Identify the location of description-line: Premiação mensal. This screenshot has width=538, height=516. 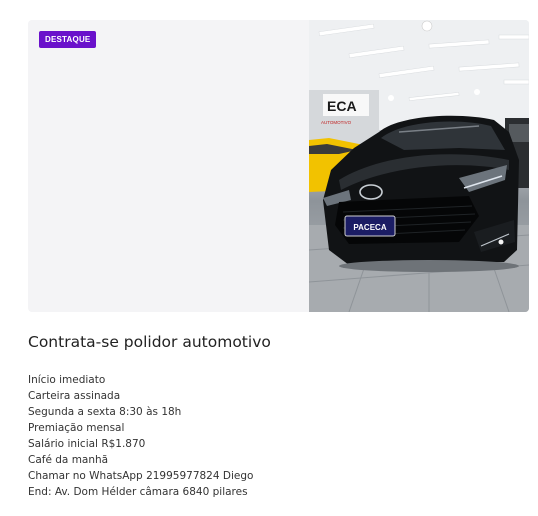
(76, 428).